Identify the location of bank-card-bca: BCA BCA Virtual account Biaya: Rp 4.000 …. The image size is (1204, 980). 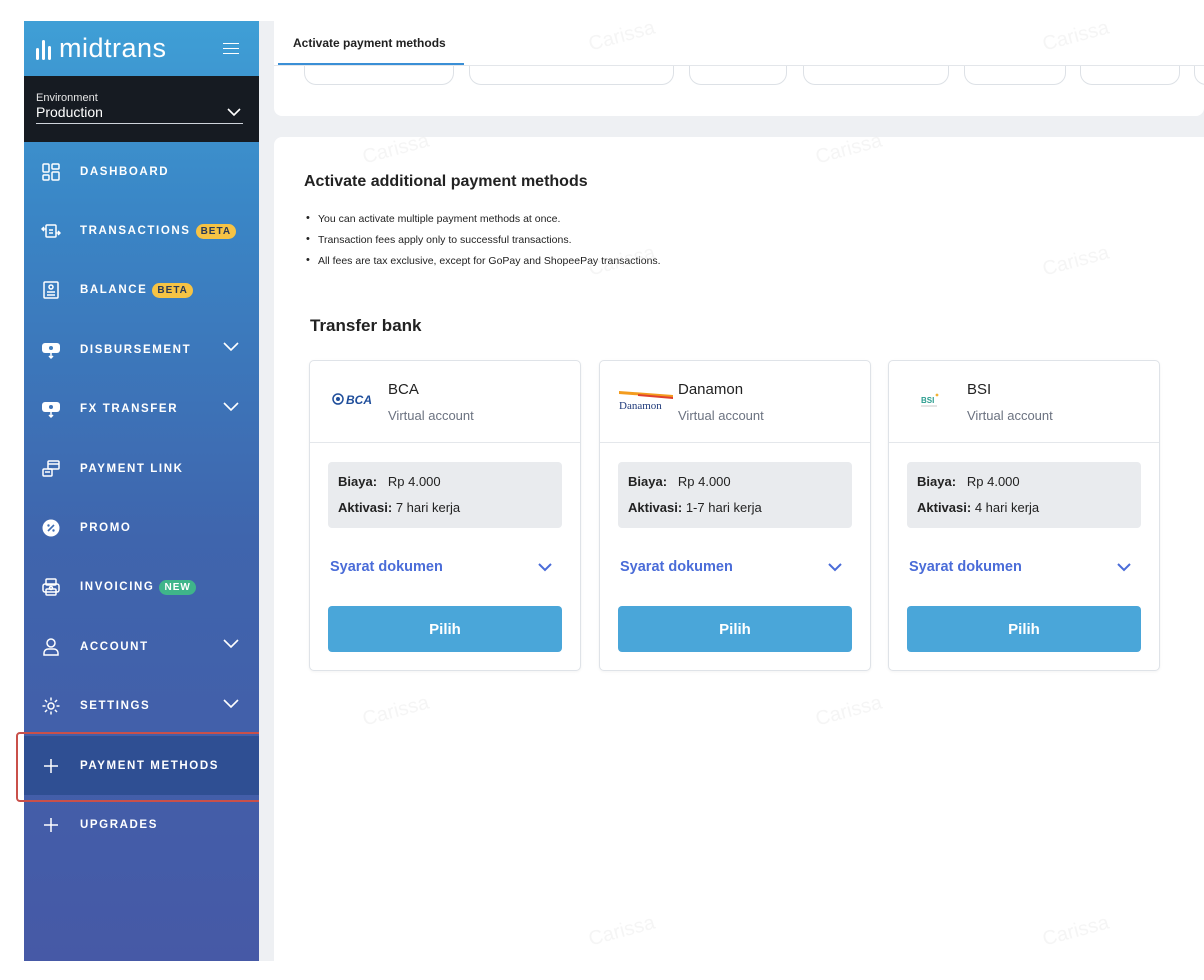
(445, 515).